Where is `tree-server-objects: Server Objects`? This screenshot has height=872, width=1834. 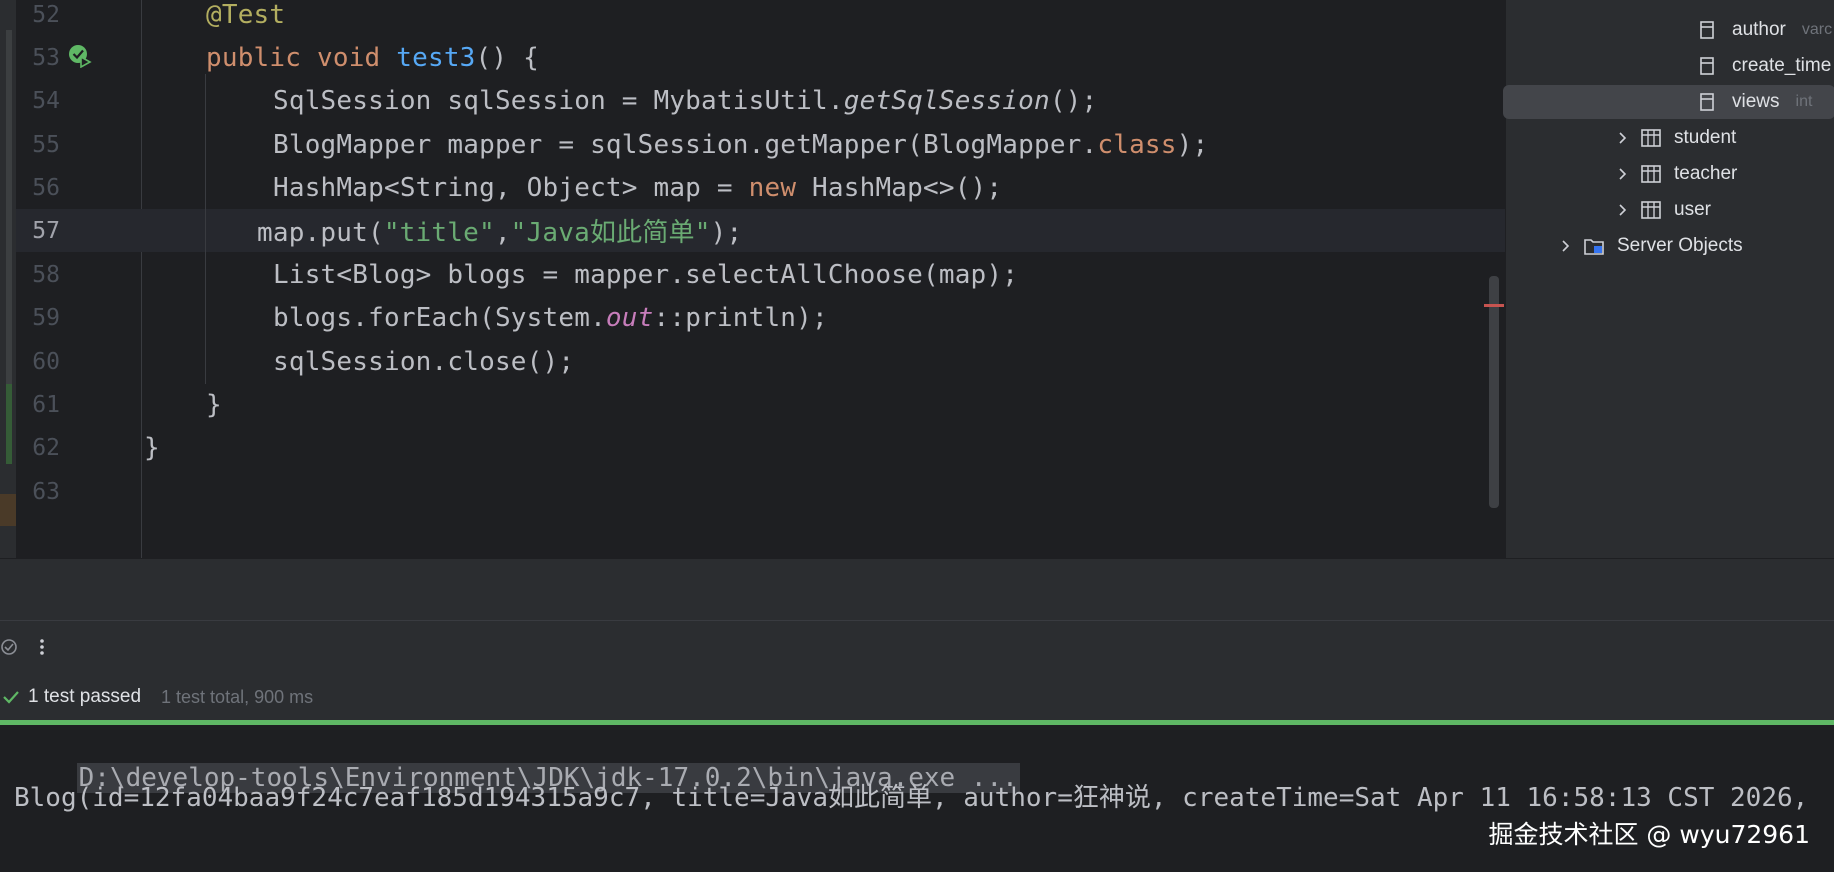 tree-server-objects: Server Objects is located at coordinates (1651, 246).